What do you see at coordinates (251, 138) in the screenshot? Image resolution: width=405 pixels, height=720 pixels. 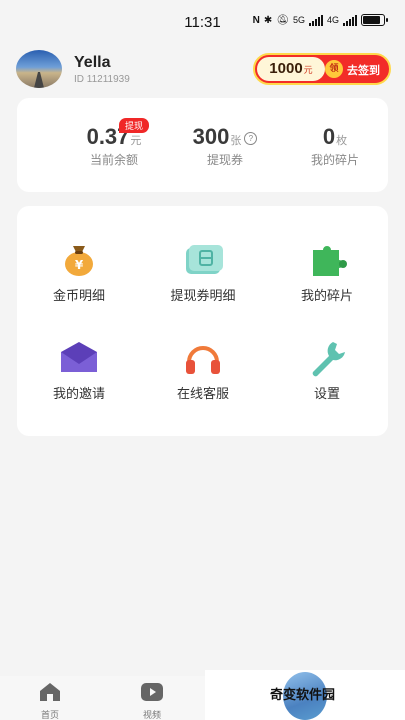 I see `help-icon: ?` at bounding box center [251, 138].